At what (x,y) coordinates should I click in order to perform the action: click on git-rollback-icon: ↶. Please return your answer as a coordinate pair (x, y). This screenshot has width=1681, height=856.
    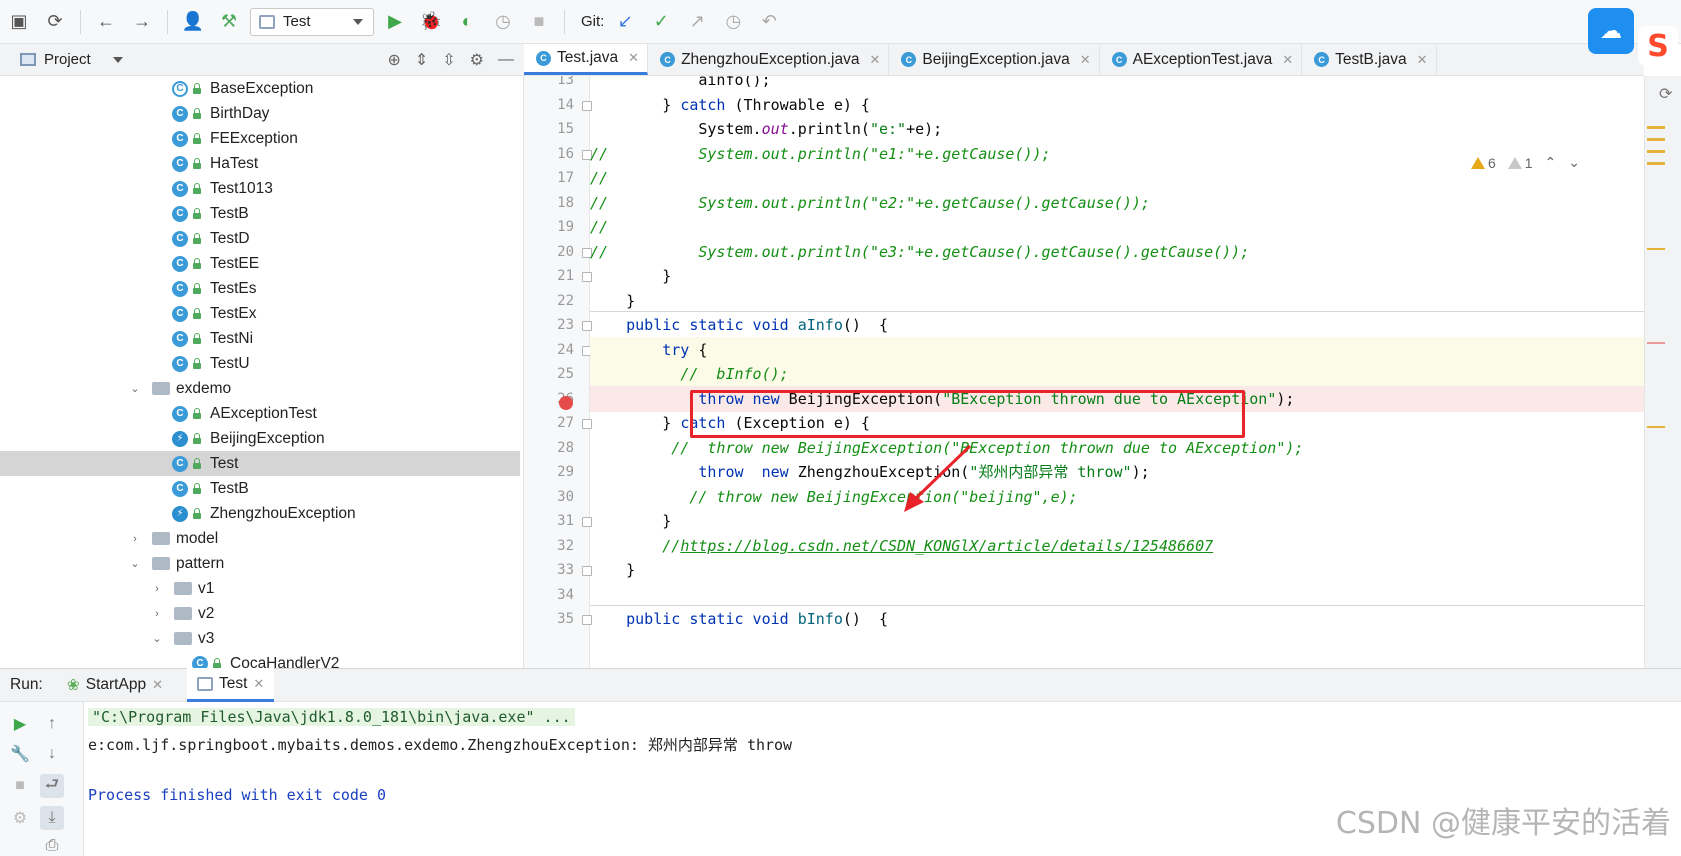
    Looking at the image, I should click on (769, 22).